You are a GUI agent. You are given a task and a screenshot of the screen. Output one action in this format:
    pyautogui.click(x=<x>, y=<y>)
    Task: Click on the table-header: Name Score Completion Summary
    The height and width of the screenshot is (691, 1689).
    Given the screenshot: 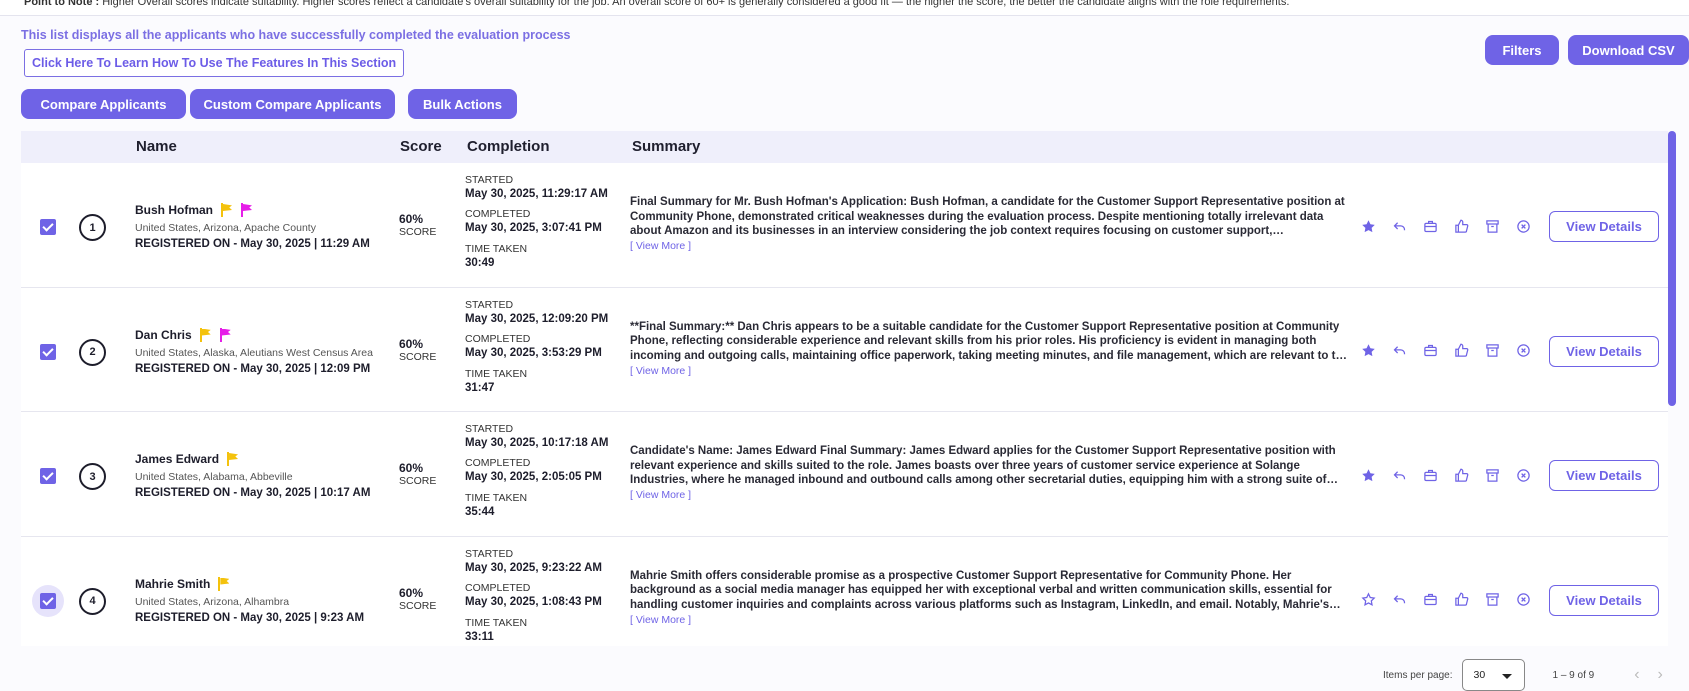 What is the action you would take?
    pyautogui.click(x=844, y=147)
    